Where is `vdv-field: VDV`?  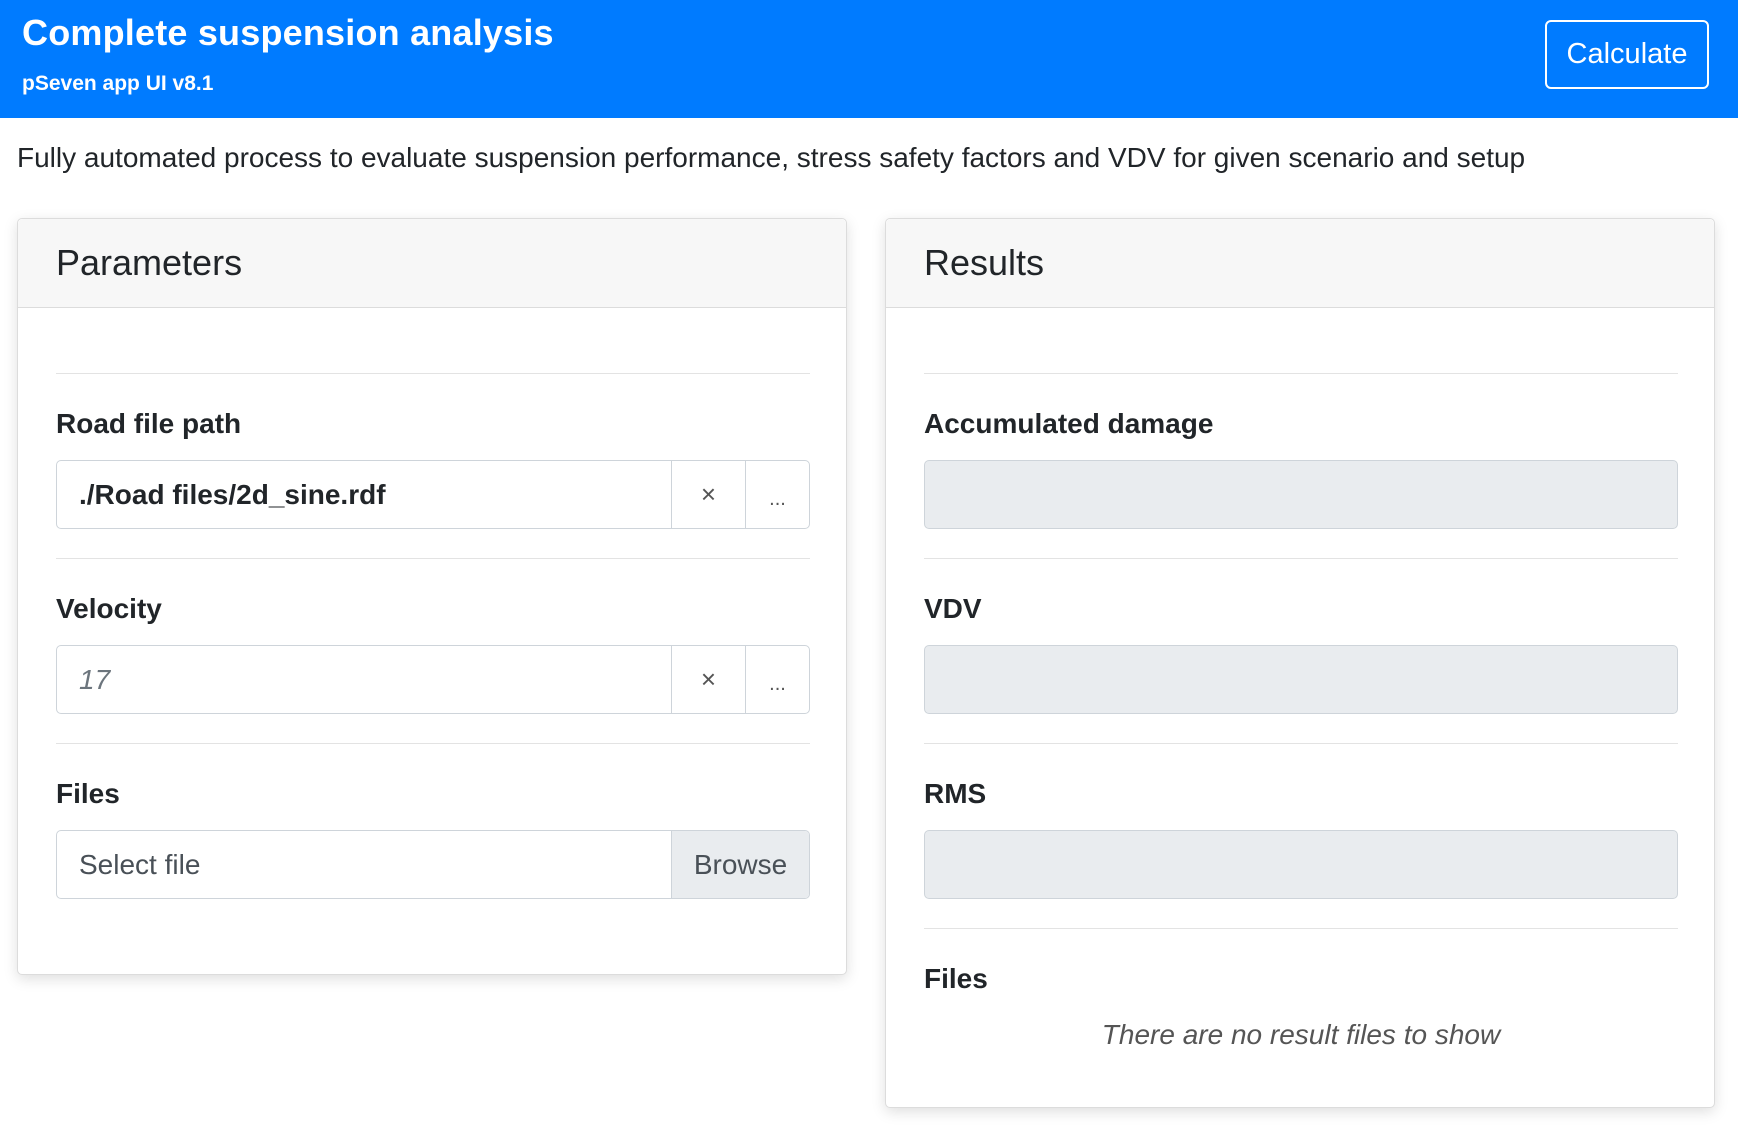 vdv-field: VDV is located at coordinates (1301, 651).